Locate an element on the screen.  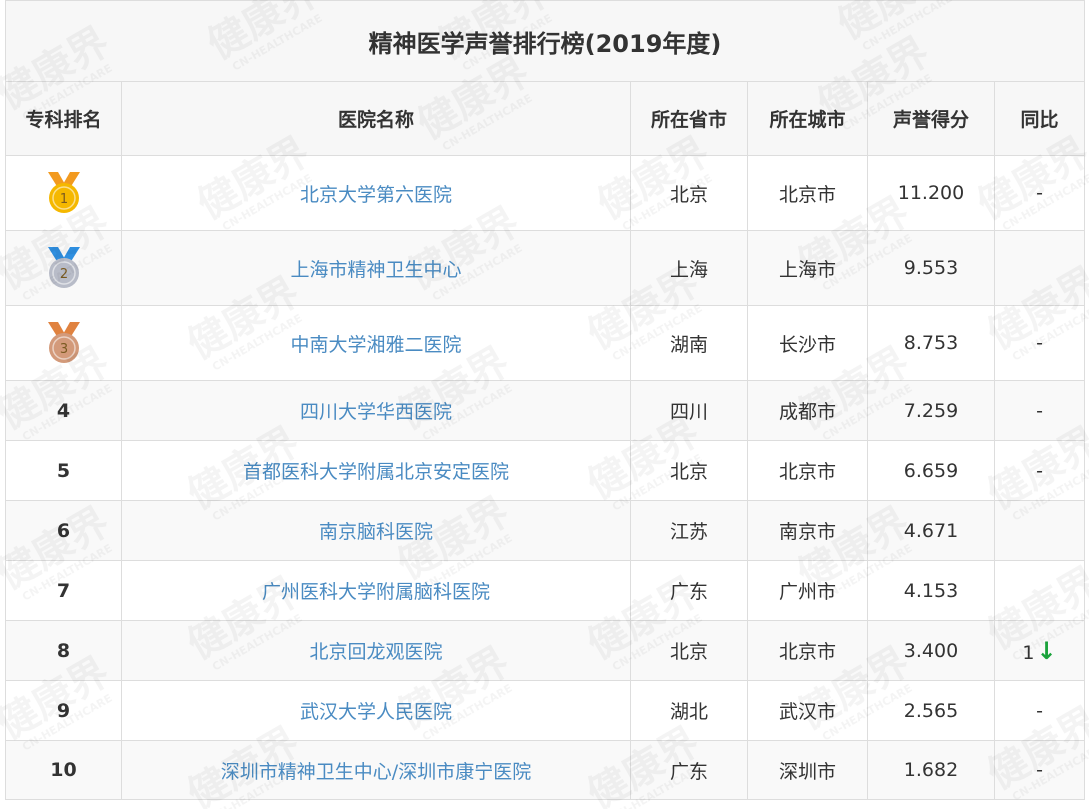
hospital-cell: 北京回龙观医院 is located at coordinates (376, 650).